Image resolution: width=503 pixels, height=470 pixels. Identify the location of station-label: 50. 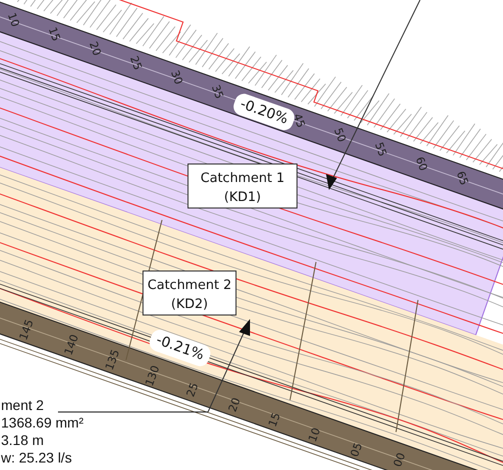
(339, 135).